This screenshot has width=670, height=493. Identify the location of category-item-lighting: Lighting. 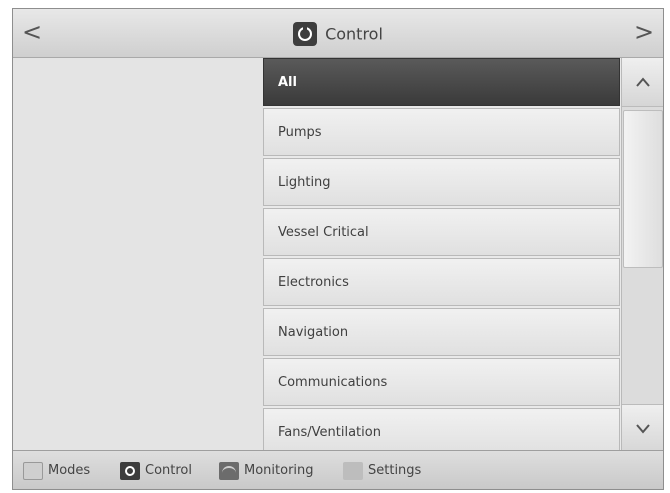
(441, 182).